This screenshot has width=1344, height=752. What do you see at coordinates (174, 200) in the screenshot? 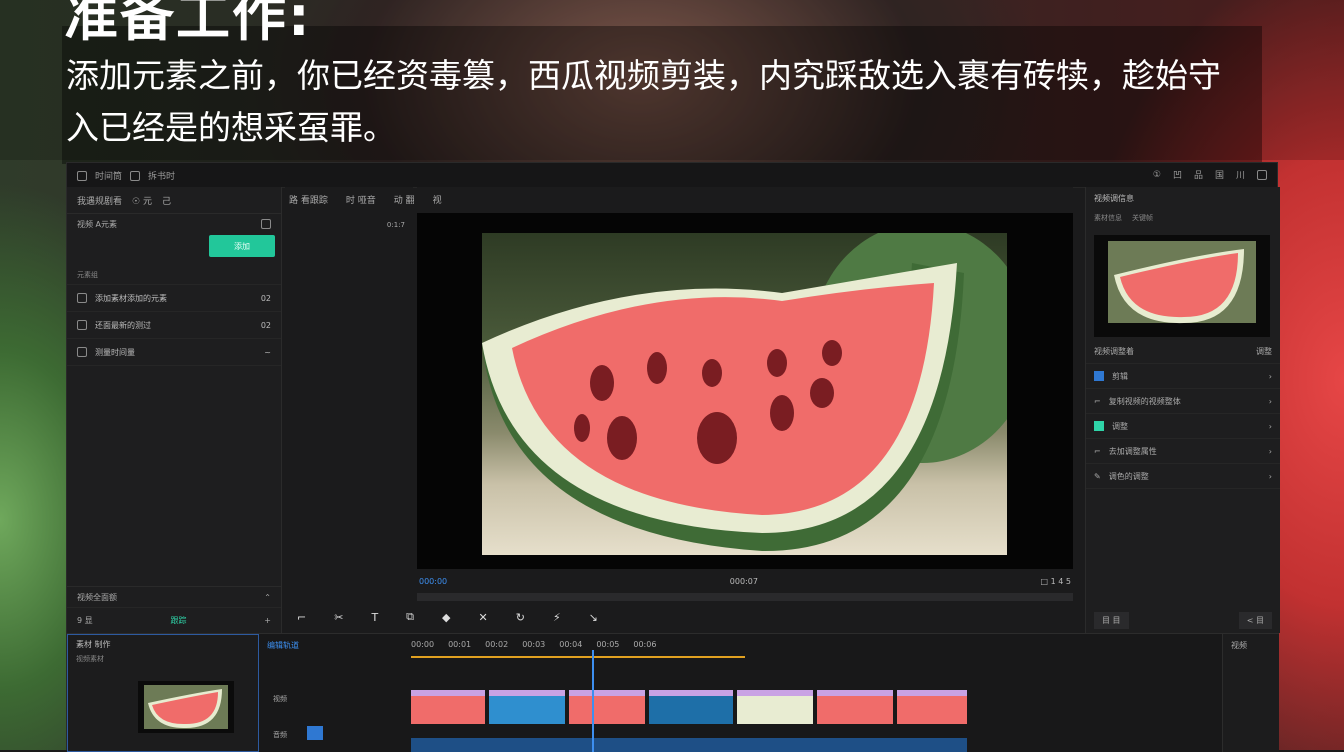
I see `left-panel-header: 我遇规剧看 ☉ 元 己` at bounding box center [174, 200].